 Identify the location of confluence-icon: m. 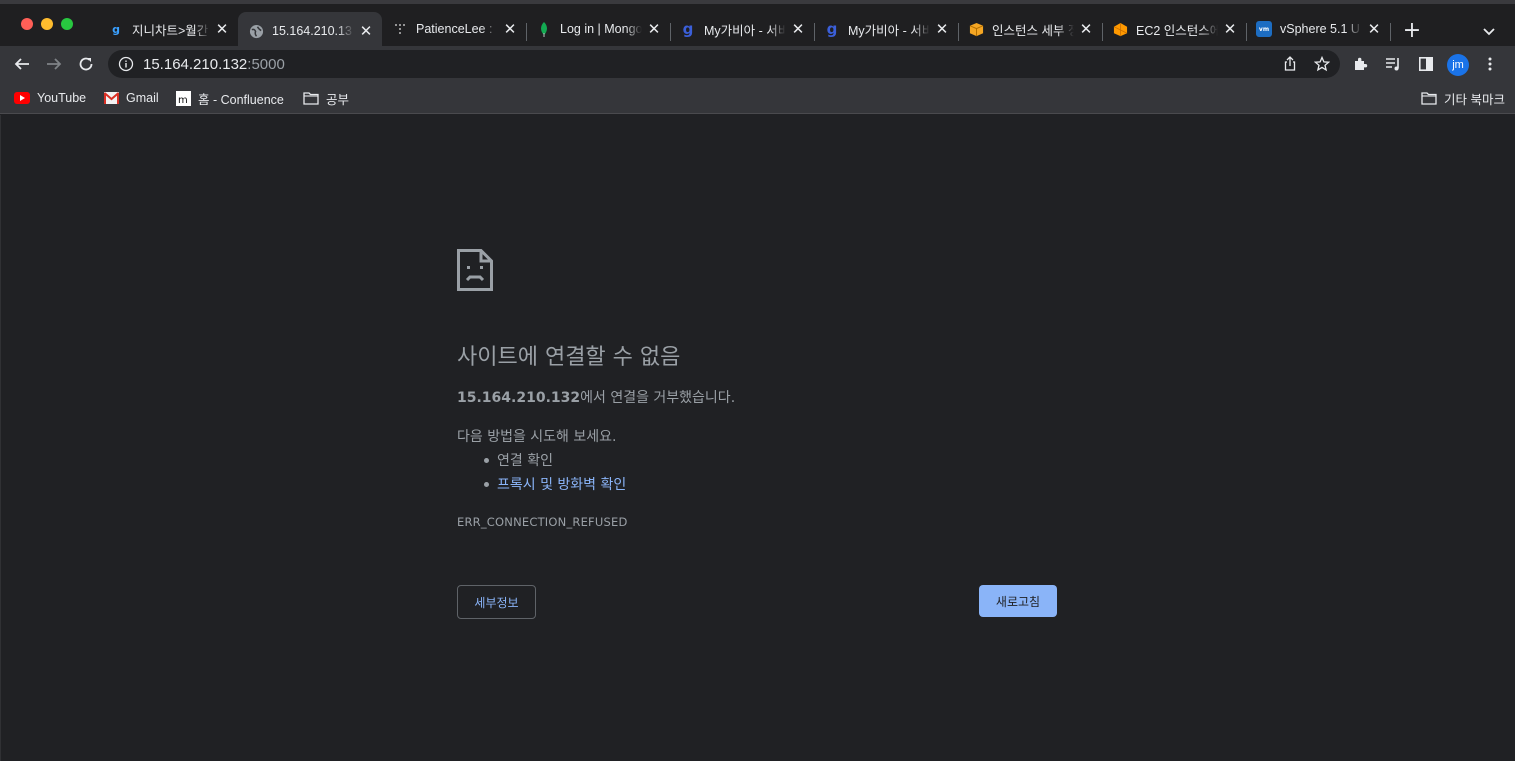
(183, 98).